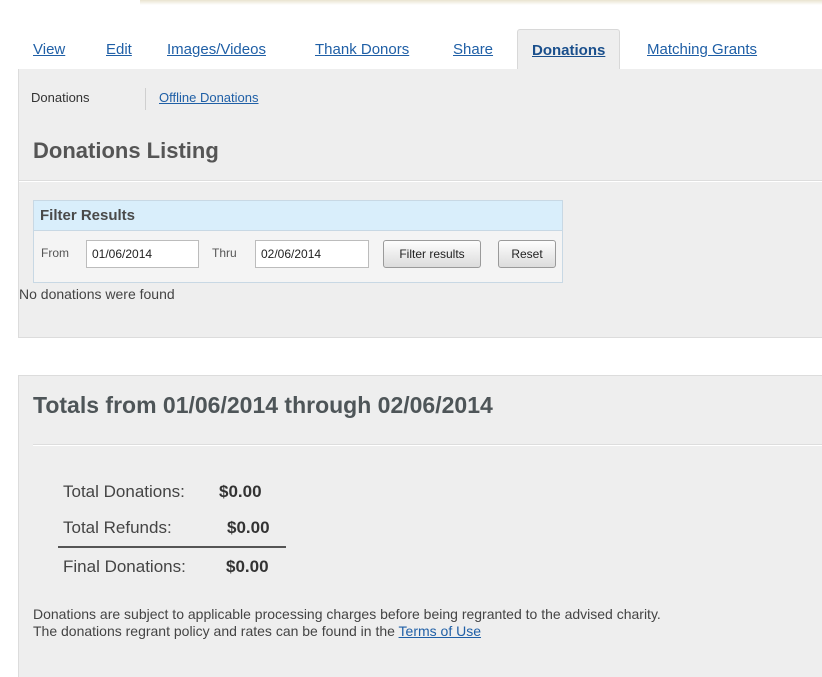  Describe the element at coordinates (224, 253) in the screenshot. I see `thru-label: Thru` at that location.